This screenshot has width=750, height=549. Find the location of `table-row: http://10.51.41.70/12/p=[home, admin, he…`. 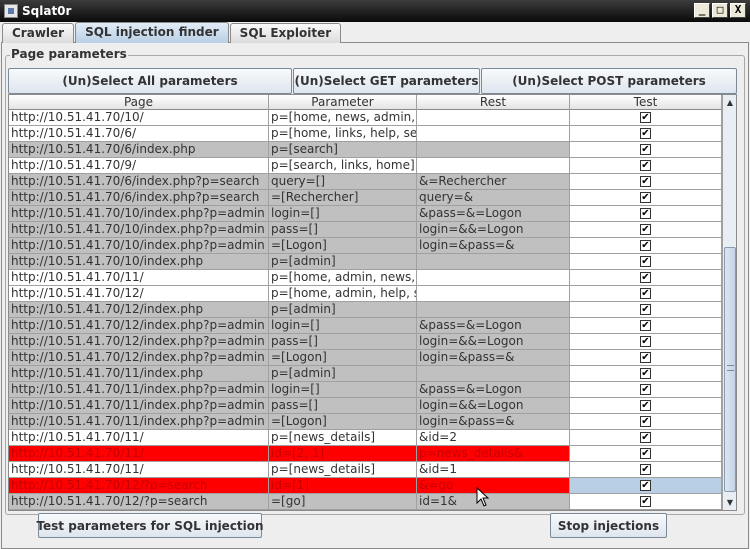

table-row: http://10.51.41.70/12/p=[home, admin, he… is located at coordinates (365, 294).